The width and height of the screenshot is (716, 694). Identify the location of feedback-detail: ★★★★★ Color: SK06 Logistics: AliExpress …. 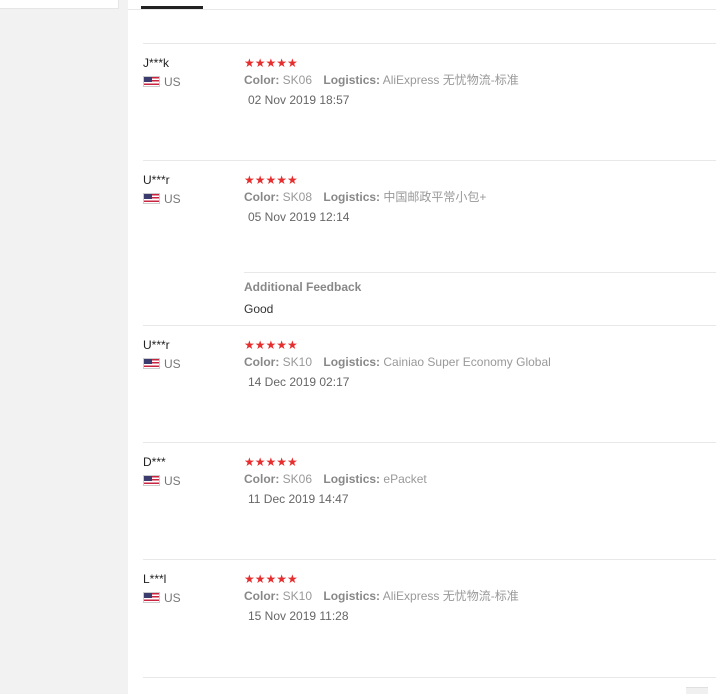
(480, 81).